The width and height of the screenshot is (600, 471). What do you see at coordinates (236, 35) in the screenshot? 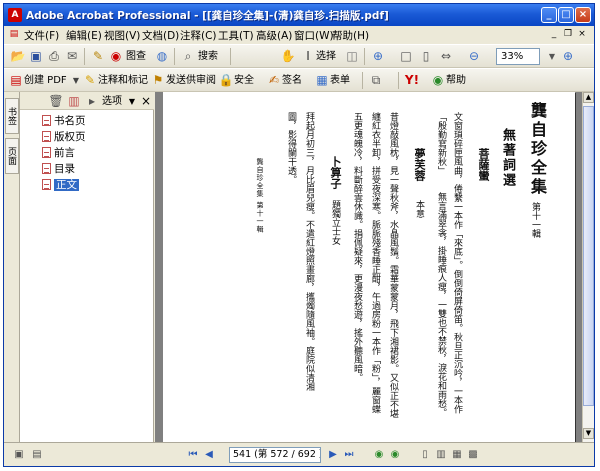
I see `menu-tools: 工具(T)` at bounding box center [236, 35].